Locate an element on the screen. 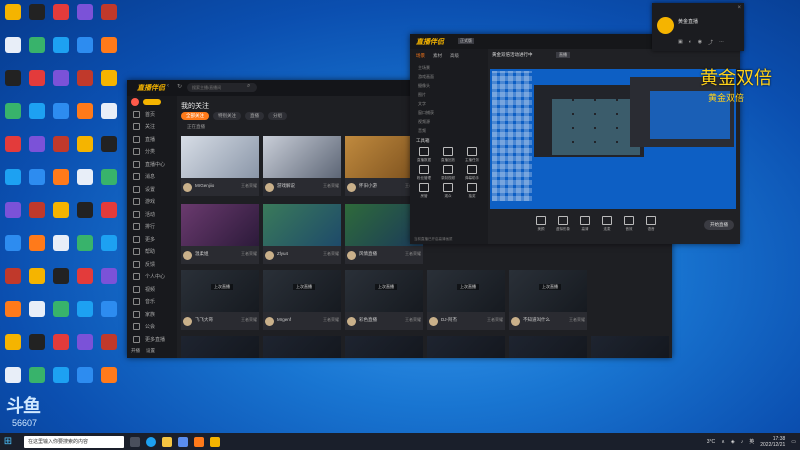  filter-chip: 全部关注 is located at coordinates (195, 116).